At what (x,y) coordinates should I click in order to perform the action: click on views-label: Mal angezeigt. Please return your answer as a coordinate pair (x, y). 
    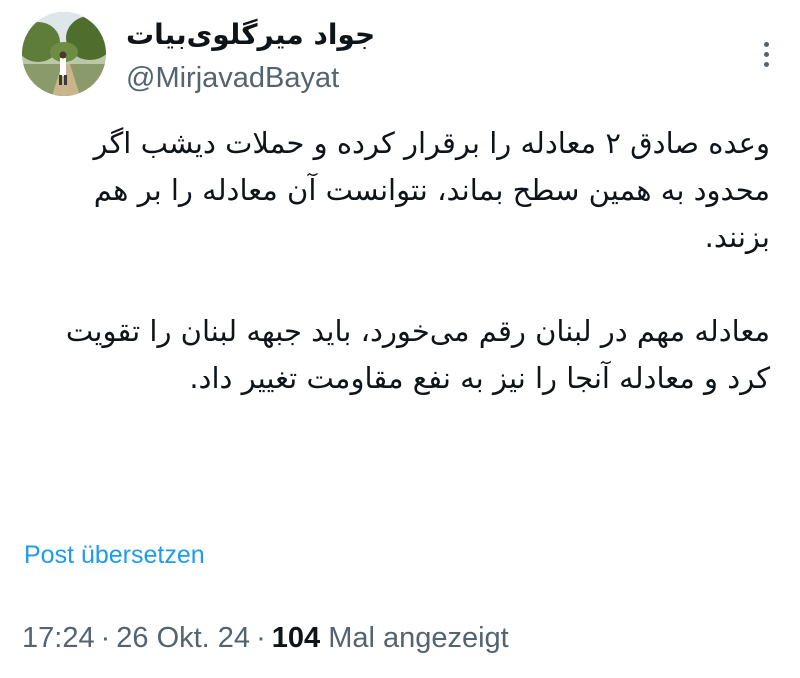
    Looking at the image, I should click on (418, 638).